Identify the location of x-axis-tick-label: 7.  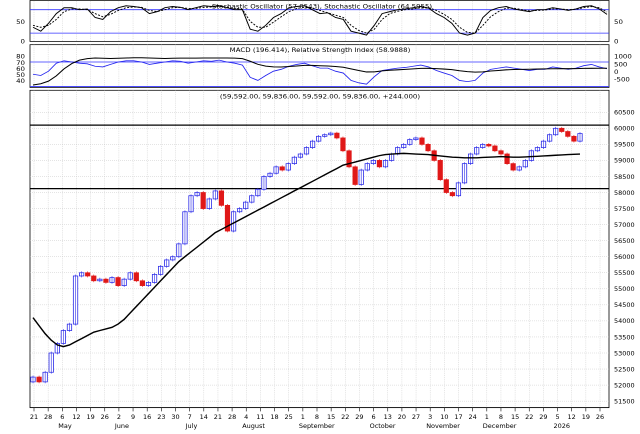
(190, 417).